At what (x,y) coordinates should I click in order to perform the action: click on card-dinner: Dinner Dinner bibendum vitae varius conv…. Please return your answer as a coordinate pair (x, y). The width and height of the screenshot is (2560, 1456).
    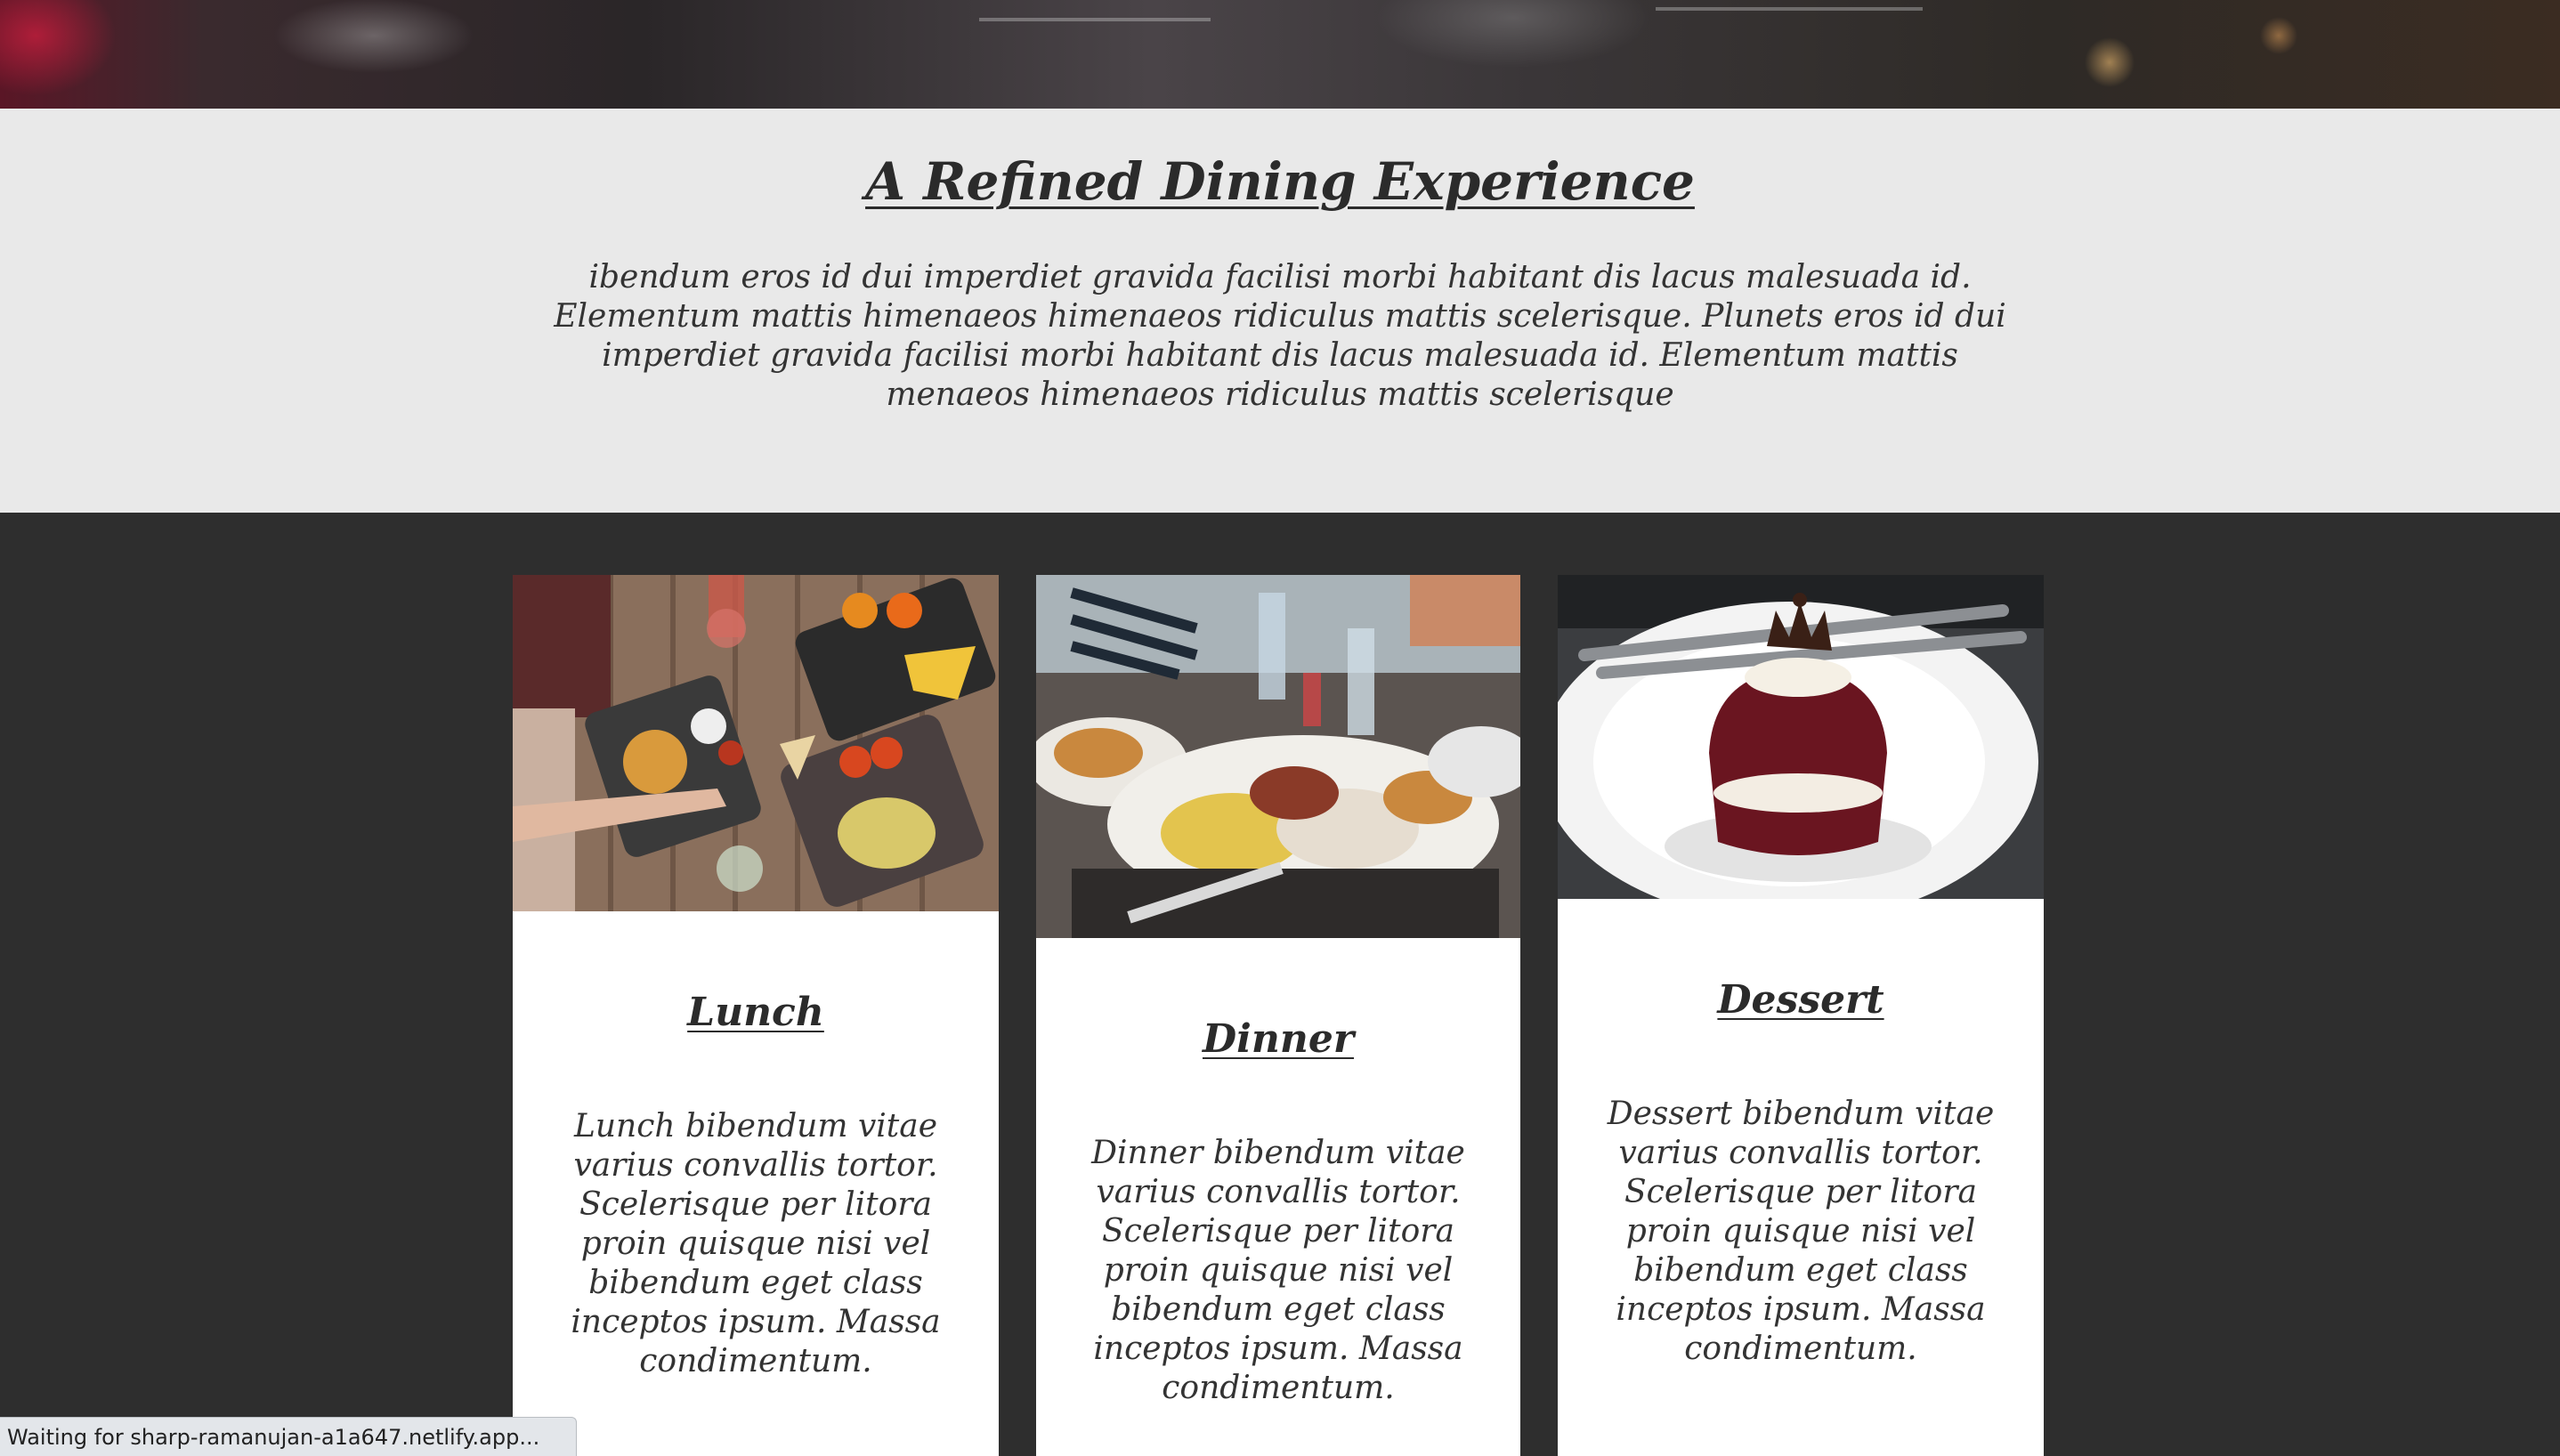
    Looking at the image, I should click on (1278, 1015).